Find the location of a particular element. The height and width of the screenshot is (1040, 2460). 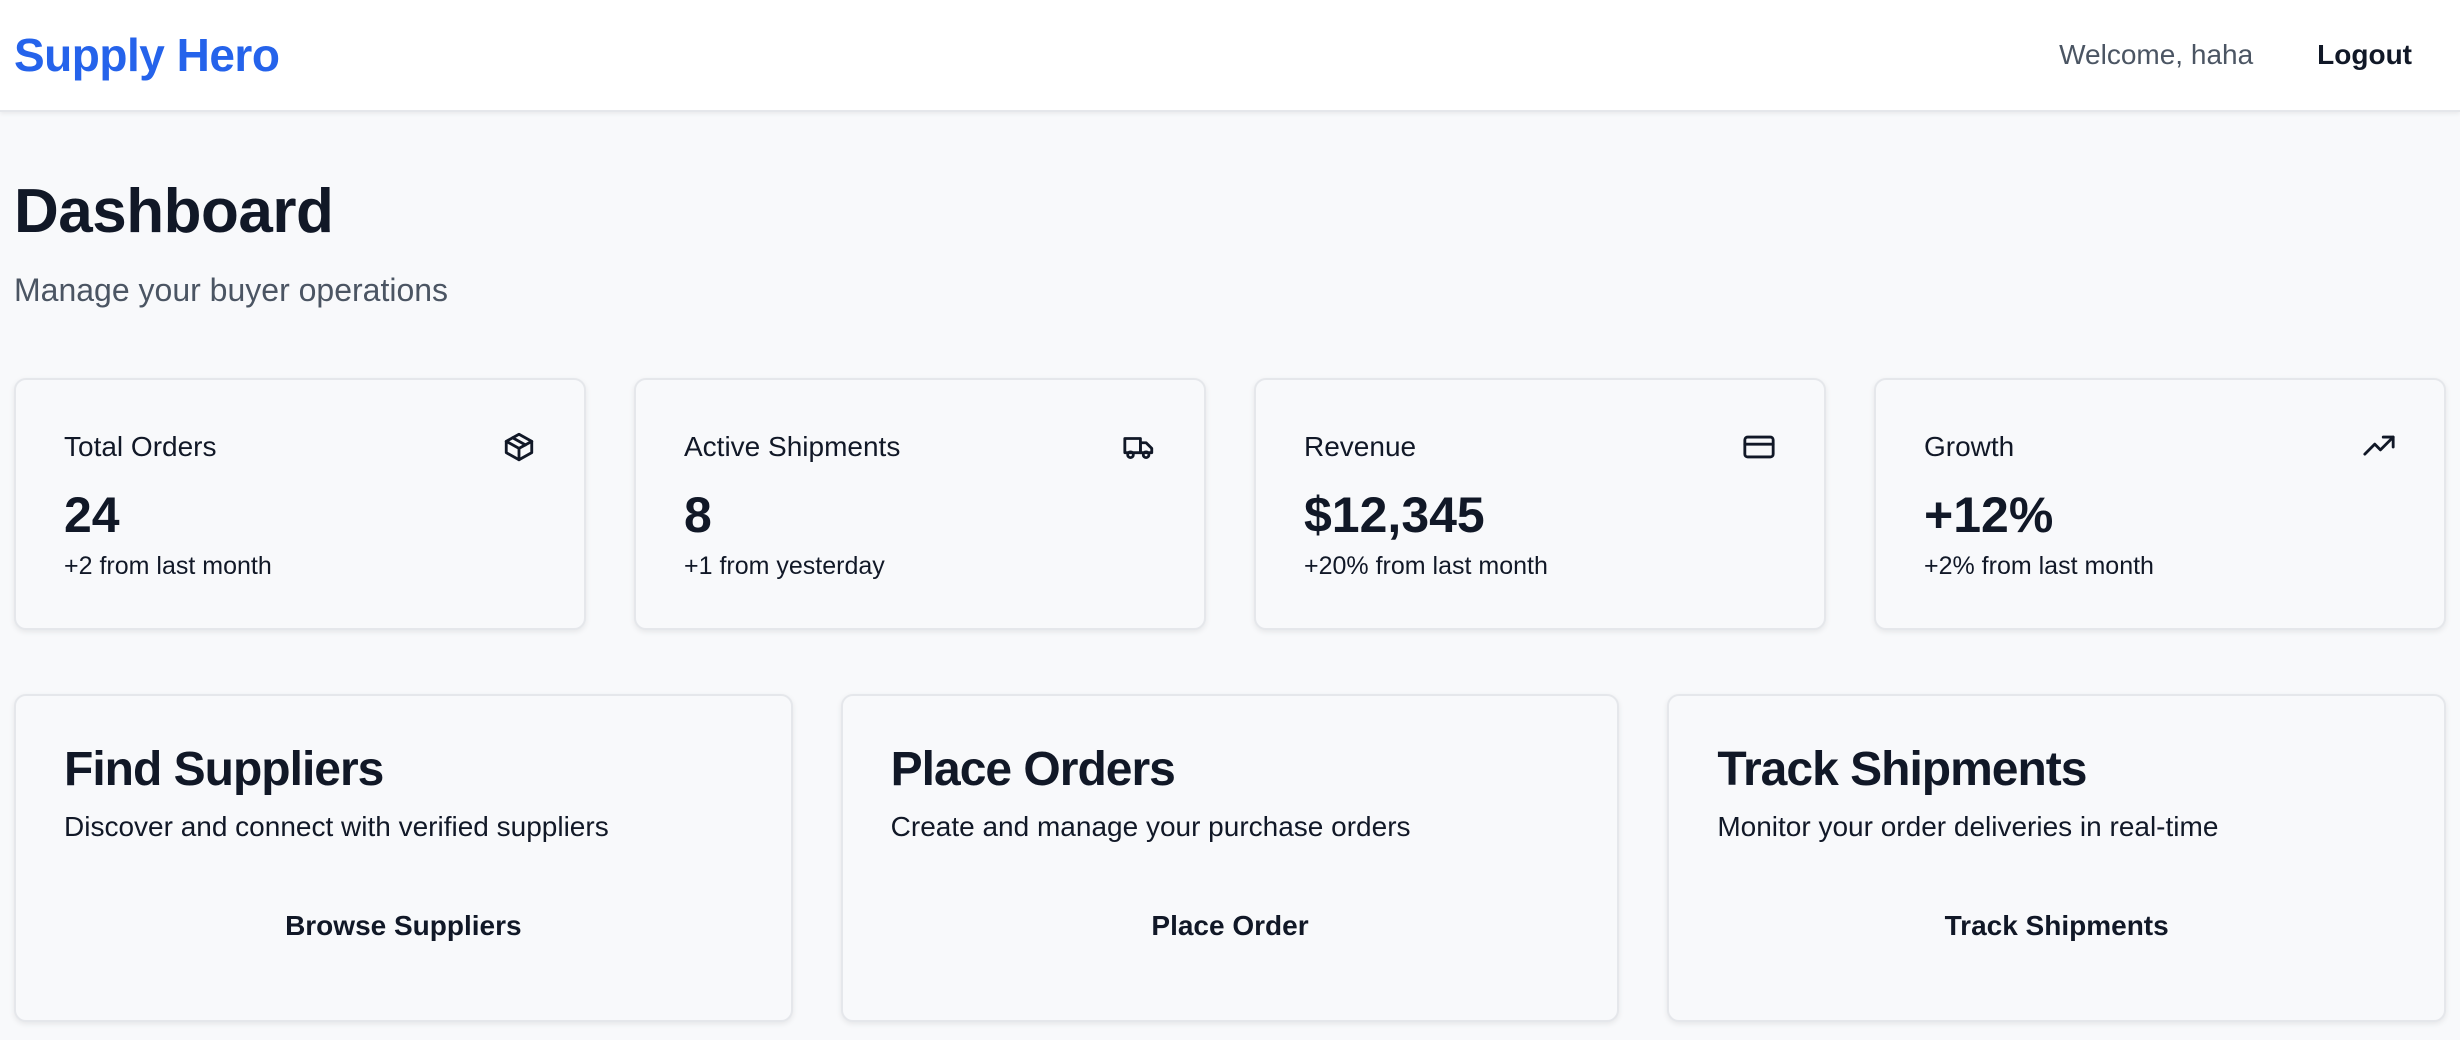

top-navbar: Supply Hero Welcome, haha Logout is located at coordinates (1230, 56).